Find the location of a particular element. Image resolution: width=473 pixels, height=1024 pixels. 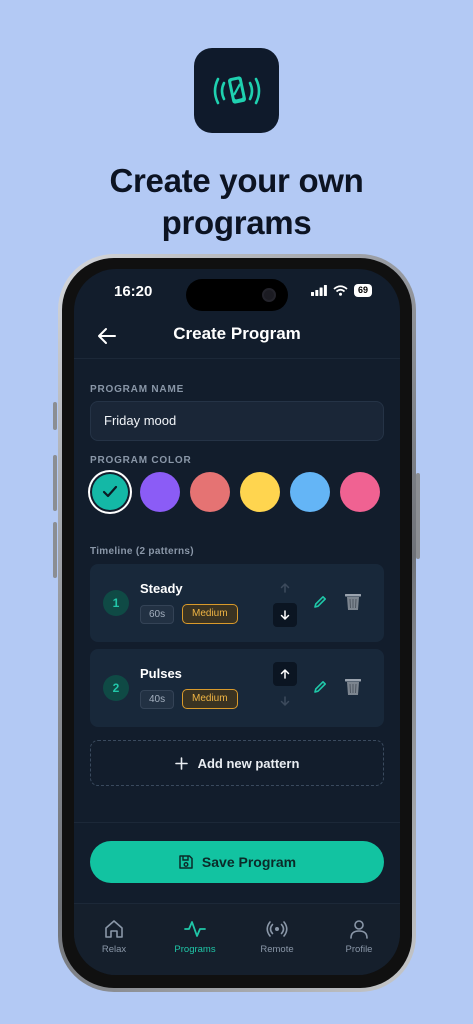

pattern-name: Steady is located at coordinates (161, 588).